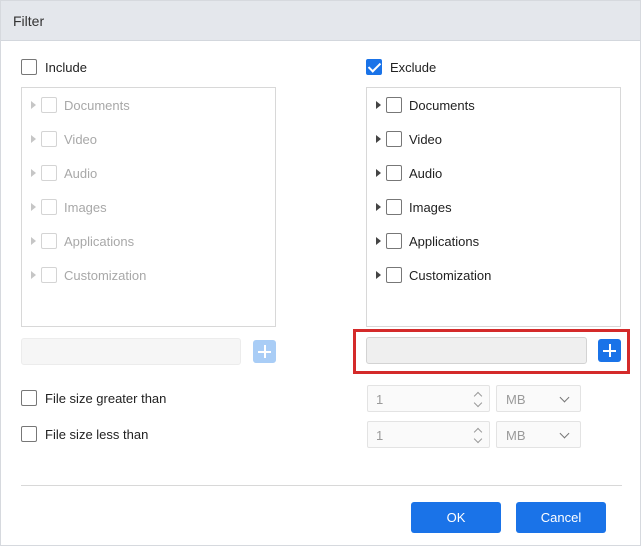 This screenshot has height=546, width=641. Describe the element at coordinates (148, 242) in the screenshot. I see `include-tree-item-applications: Applications` at that location.